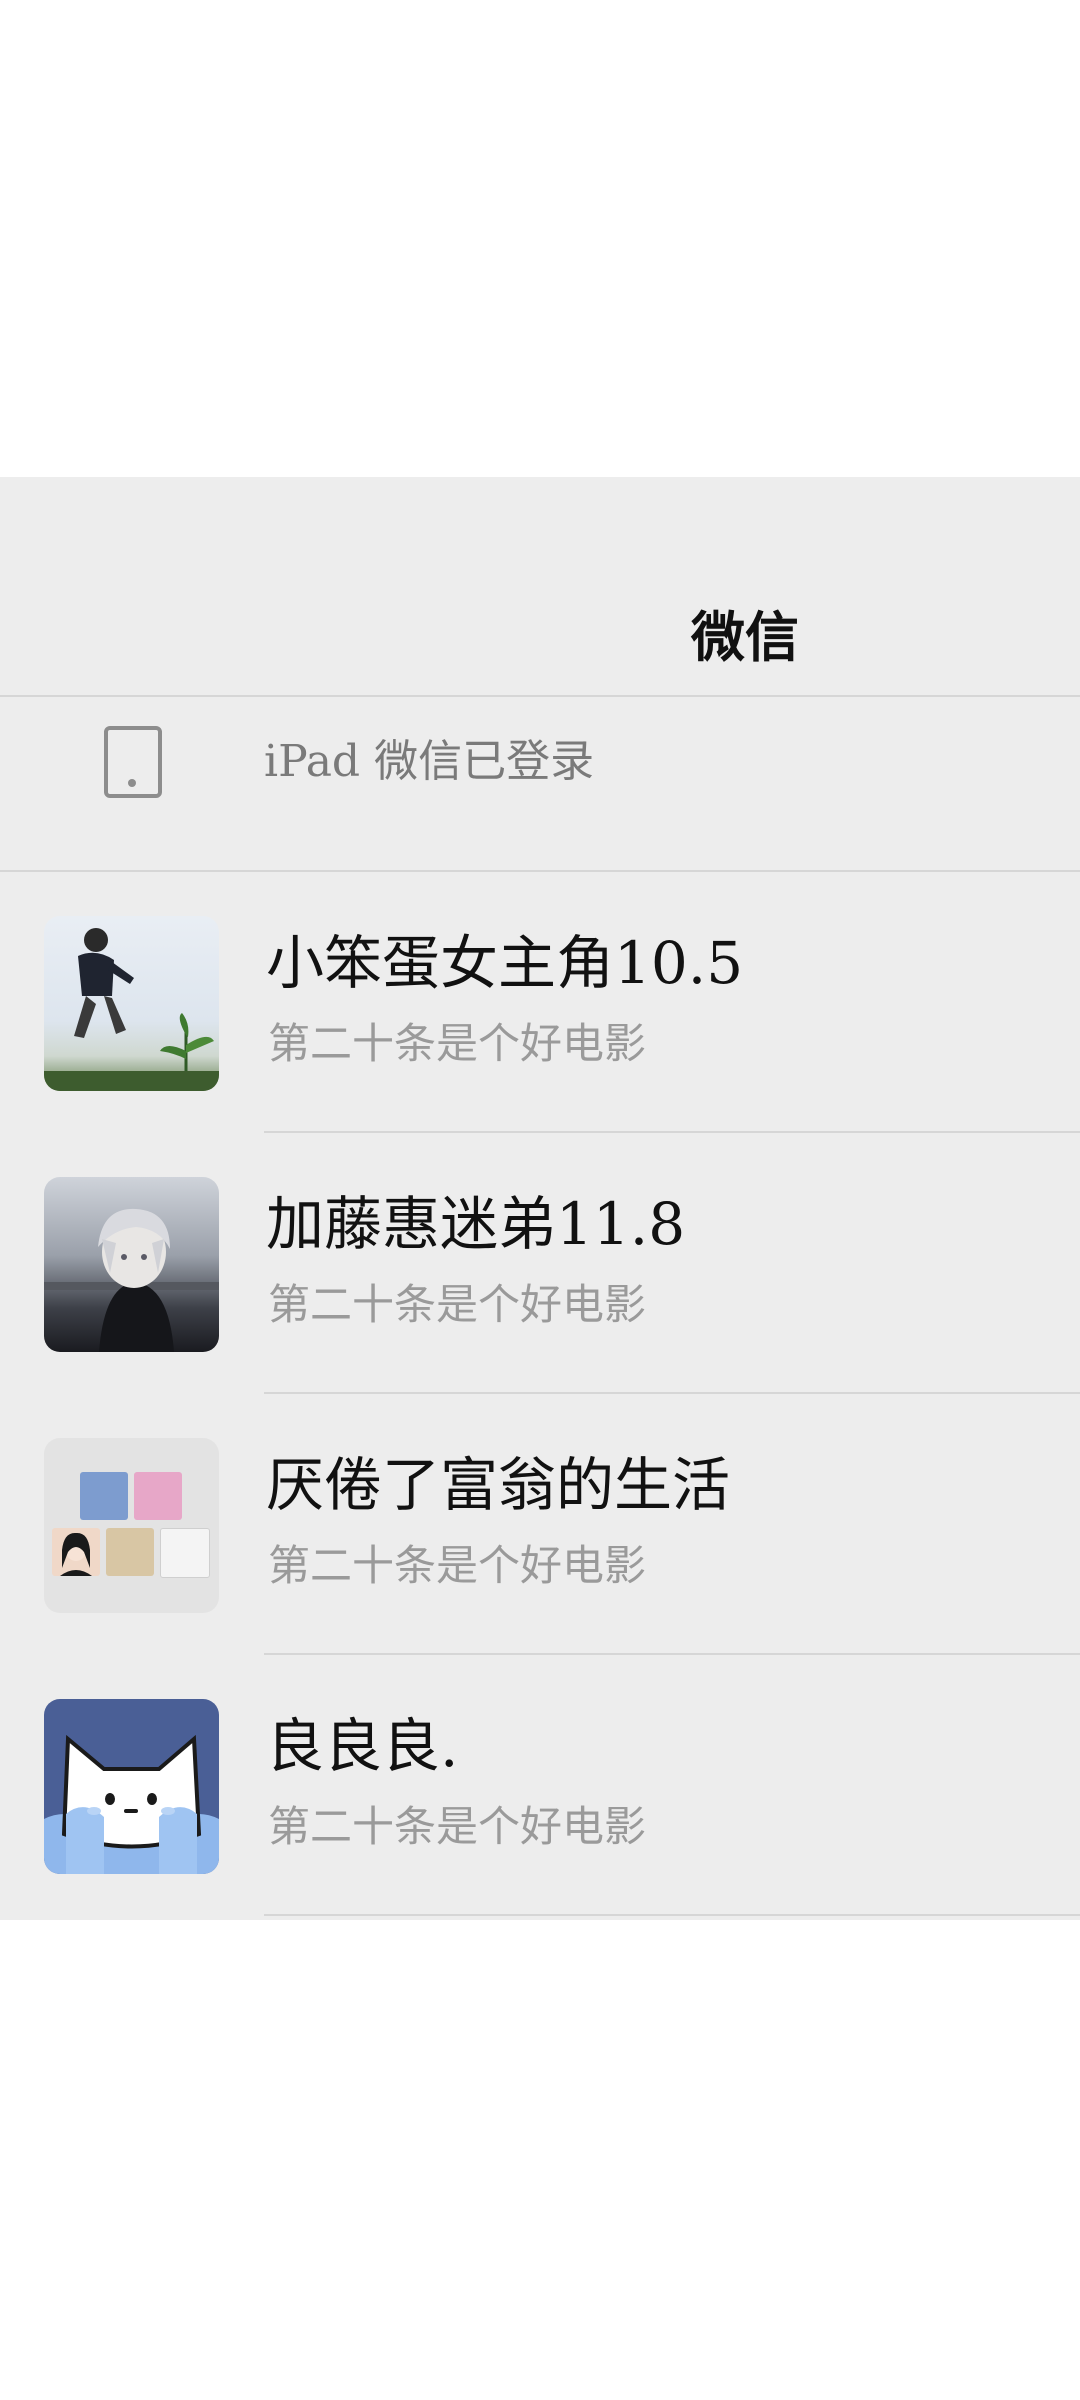 This screenshot has width=1080, height=2400. What do you see at coordinates (131, 1081) in the screenshot?
I see `grass-strip` at bounding box center [131, 1081].